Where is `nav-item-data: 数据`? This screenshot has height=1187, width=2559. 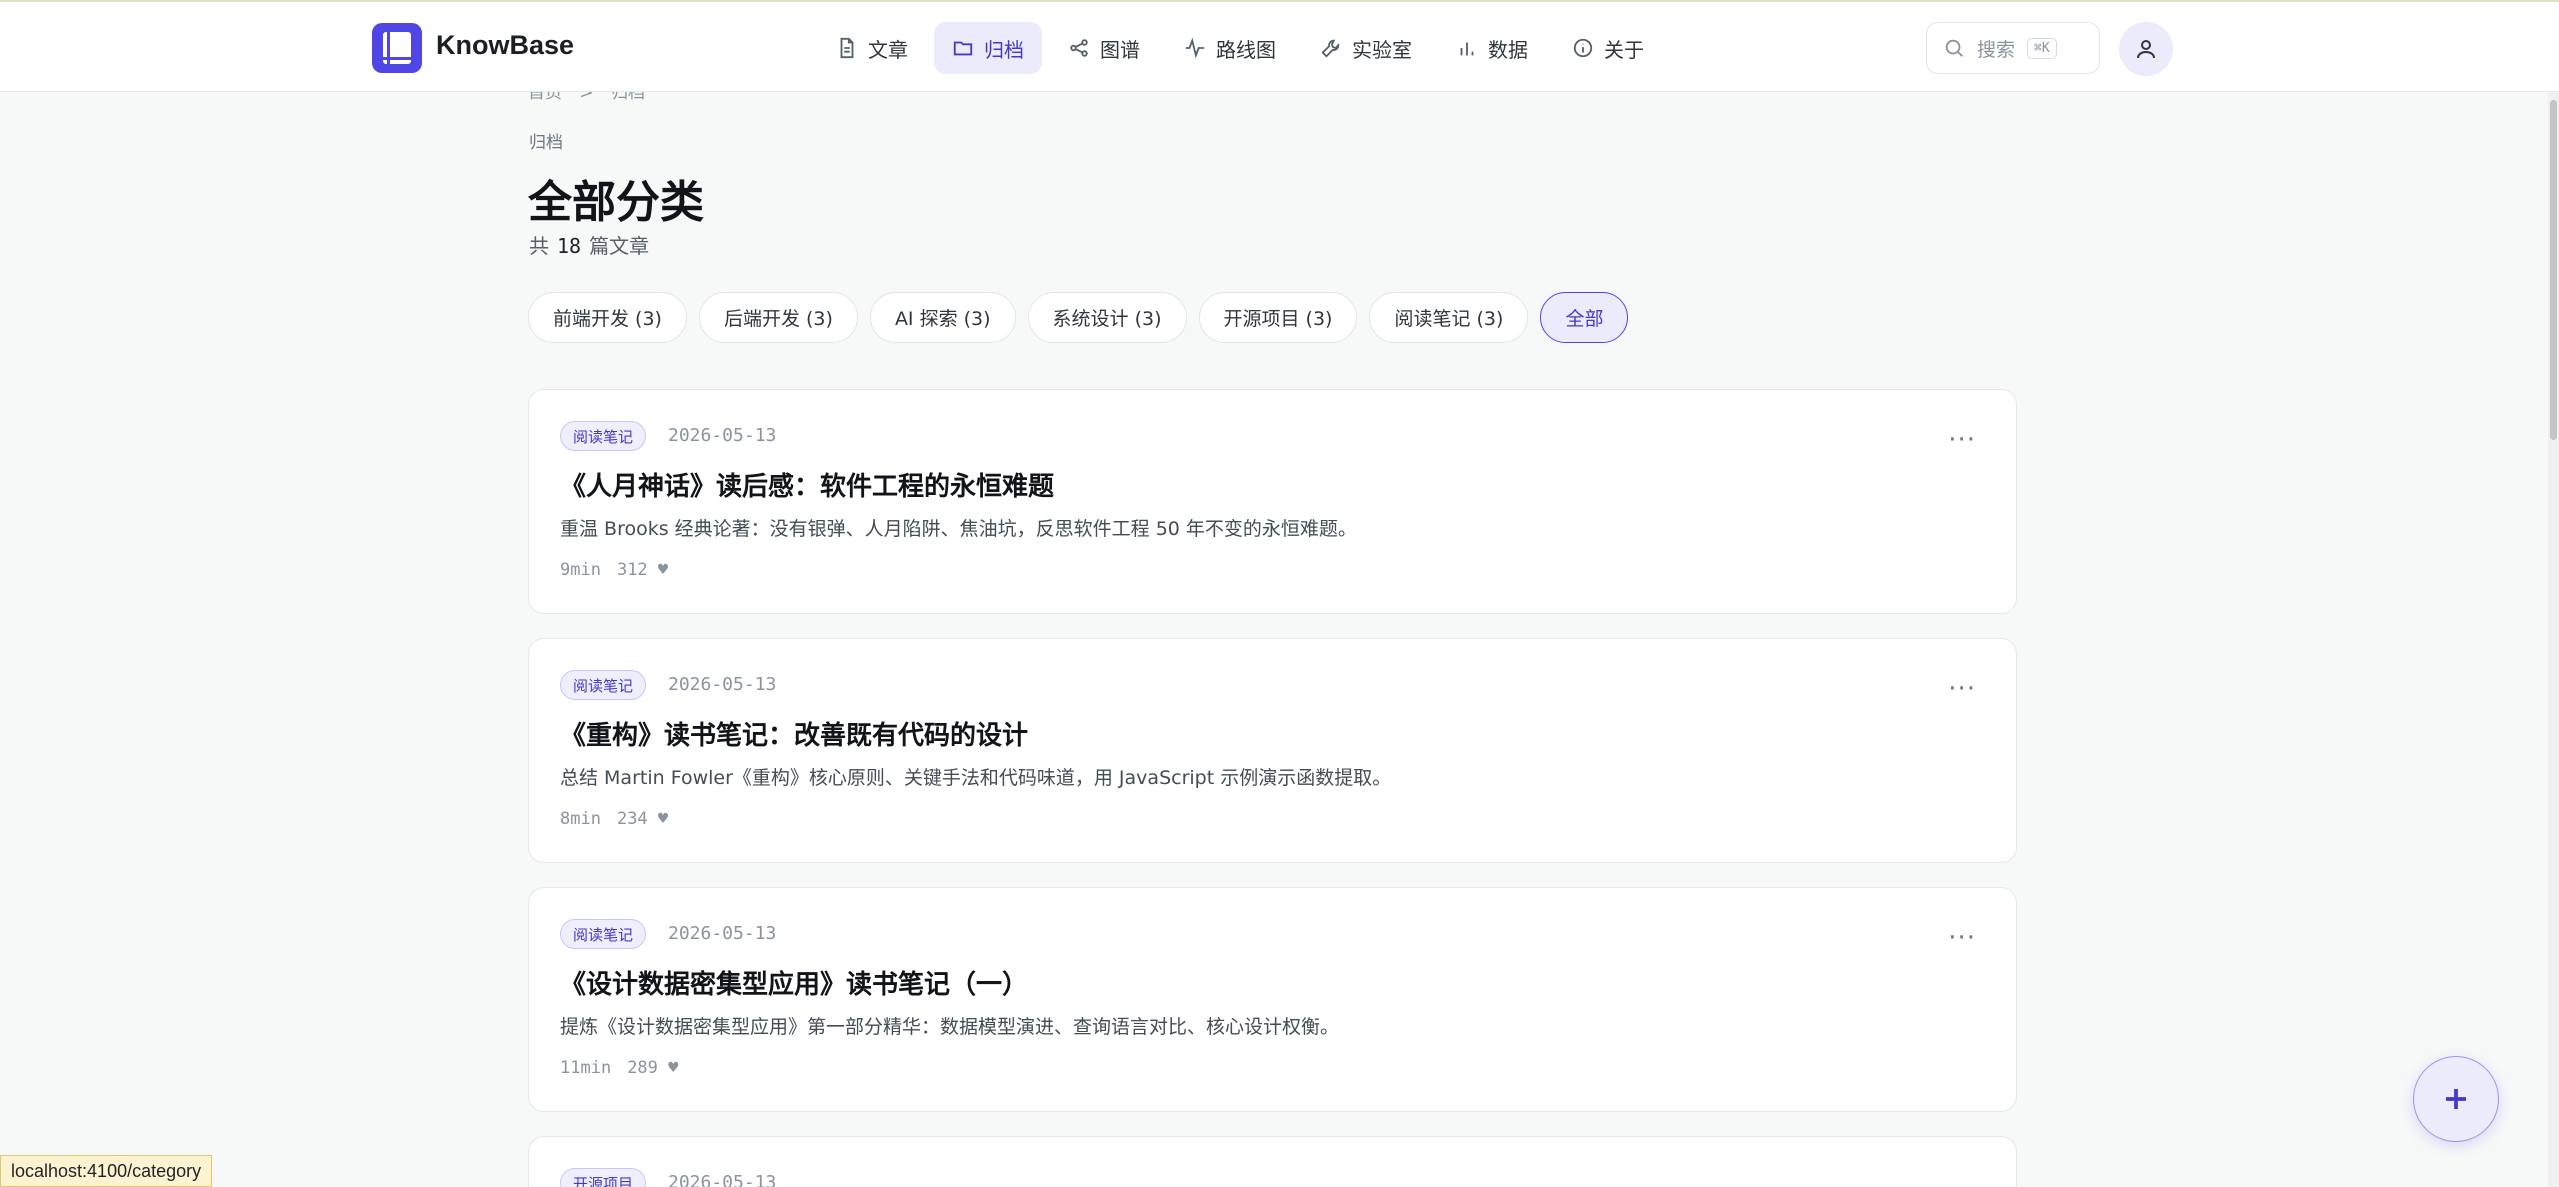
nav-item-data: 数据 is located at coordinates (1492, 48).